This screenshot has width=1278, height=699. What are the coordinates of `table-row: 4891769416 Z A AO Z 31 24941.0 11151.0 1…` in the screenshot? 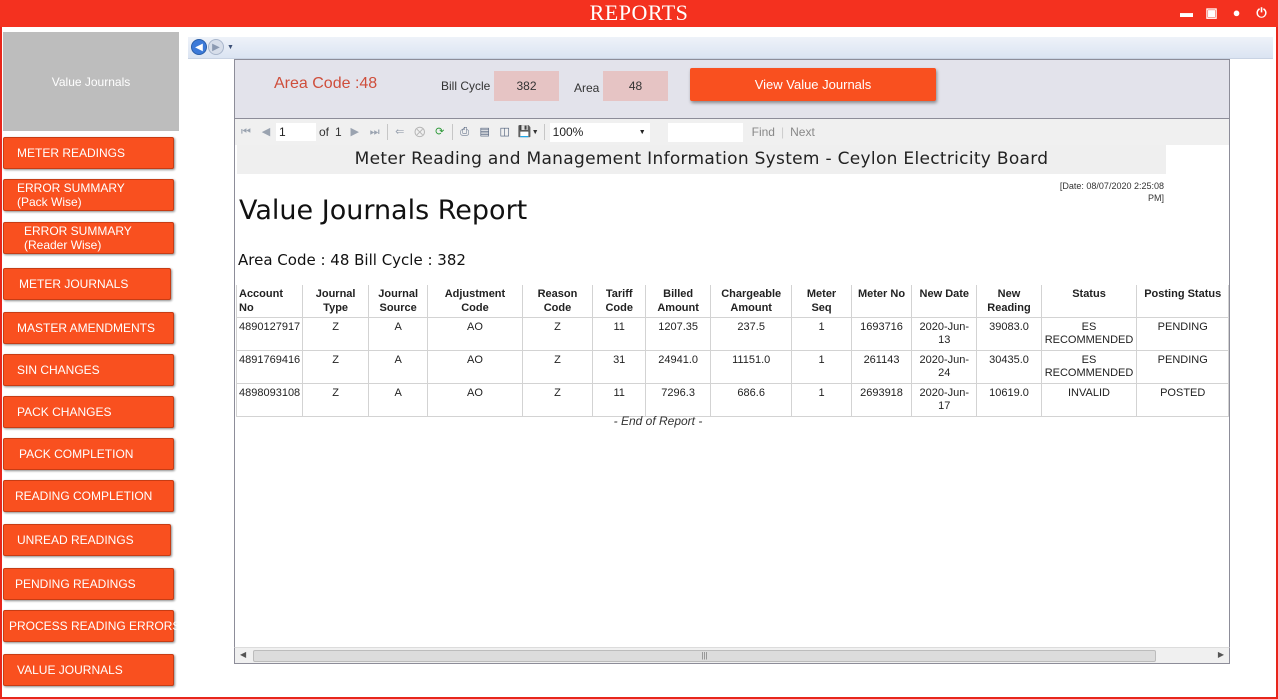 It's located at (732, 367).